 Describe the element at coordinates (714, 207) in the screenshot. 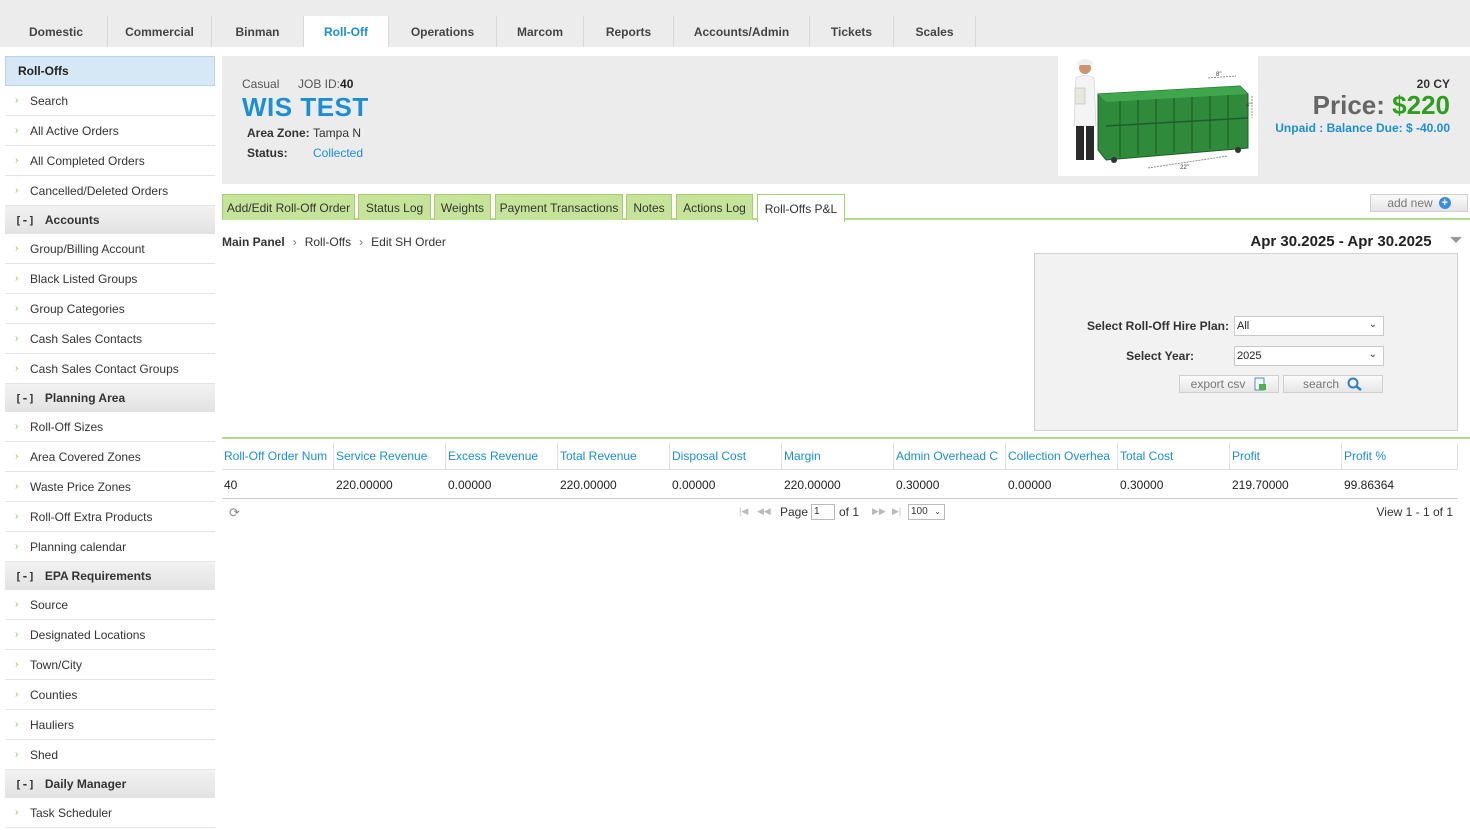

I see `tab-actions-log: Actions Log` at that location.